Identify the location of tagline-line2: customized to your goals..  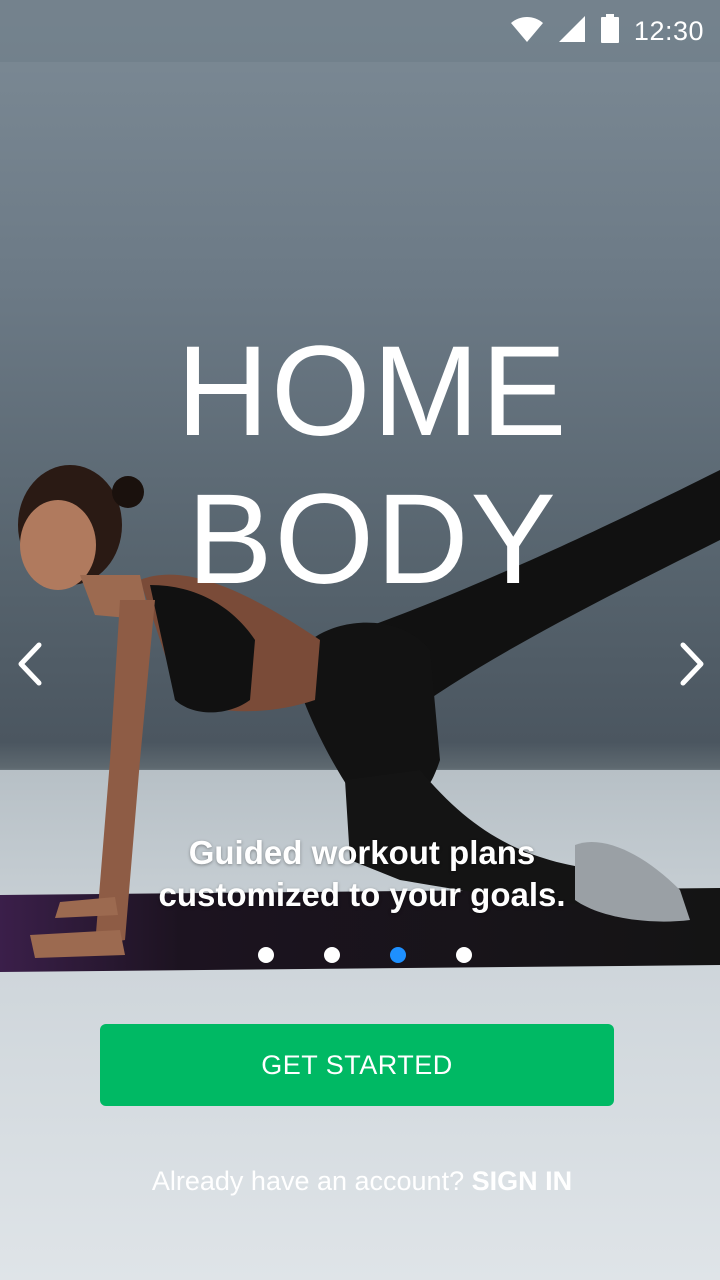
(362, 894).